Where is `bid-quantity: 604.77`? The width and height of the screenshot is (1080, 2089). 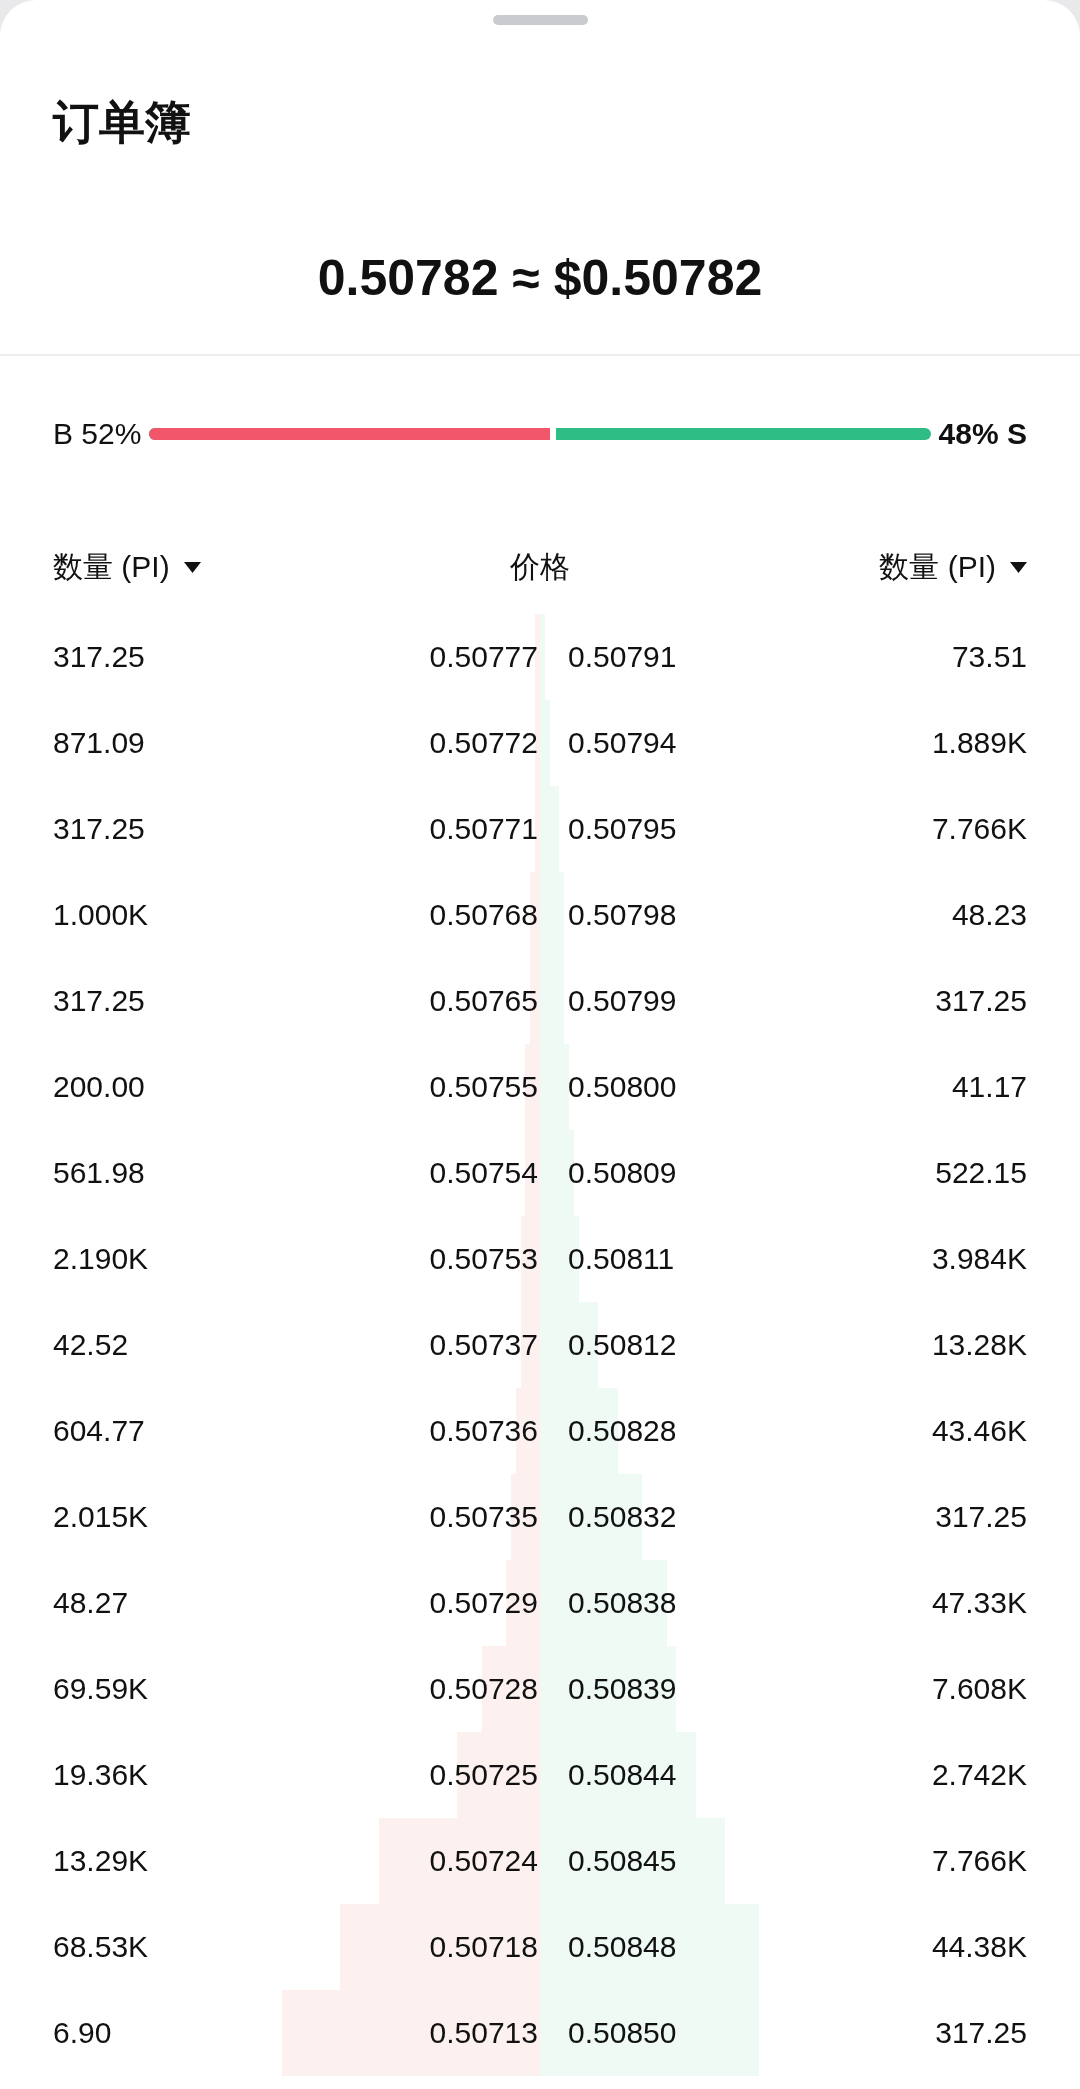
bid-quantity: 604.77 is located at coordinates (99, 1431).